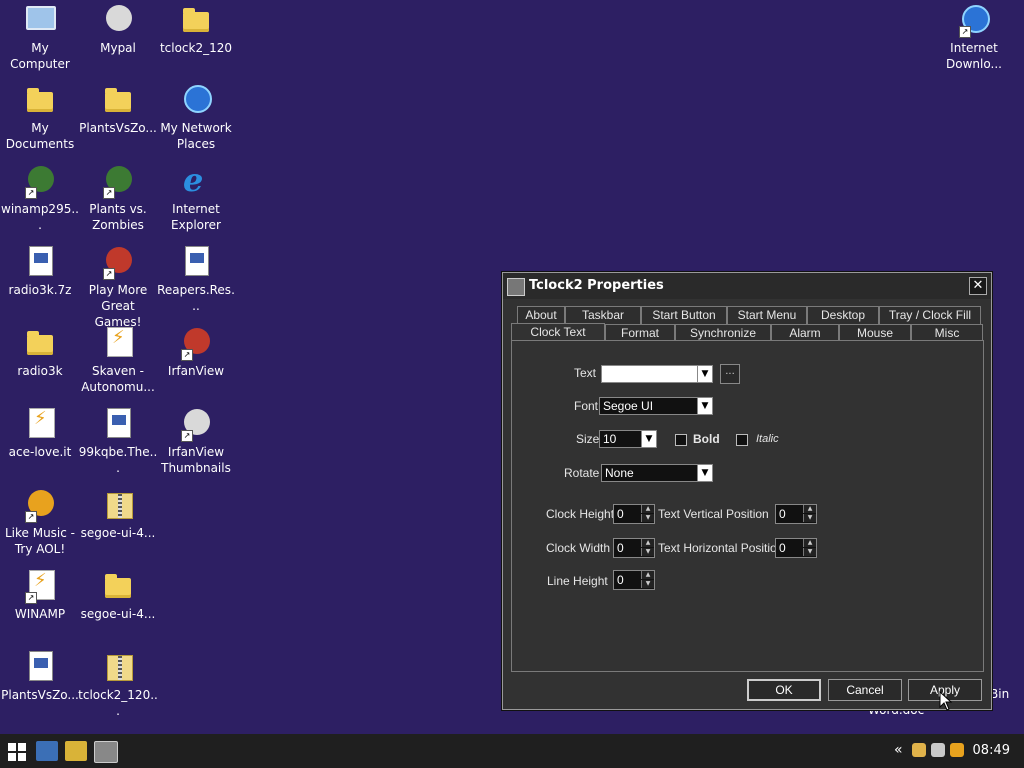 This screenshot has width=1024, height=768. I want to click on desktop-icon-radio3k: radio3k, so click(40, 352).